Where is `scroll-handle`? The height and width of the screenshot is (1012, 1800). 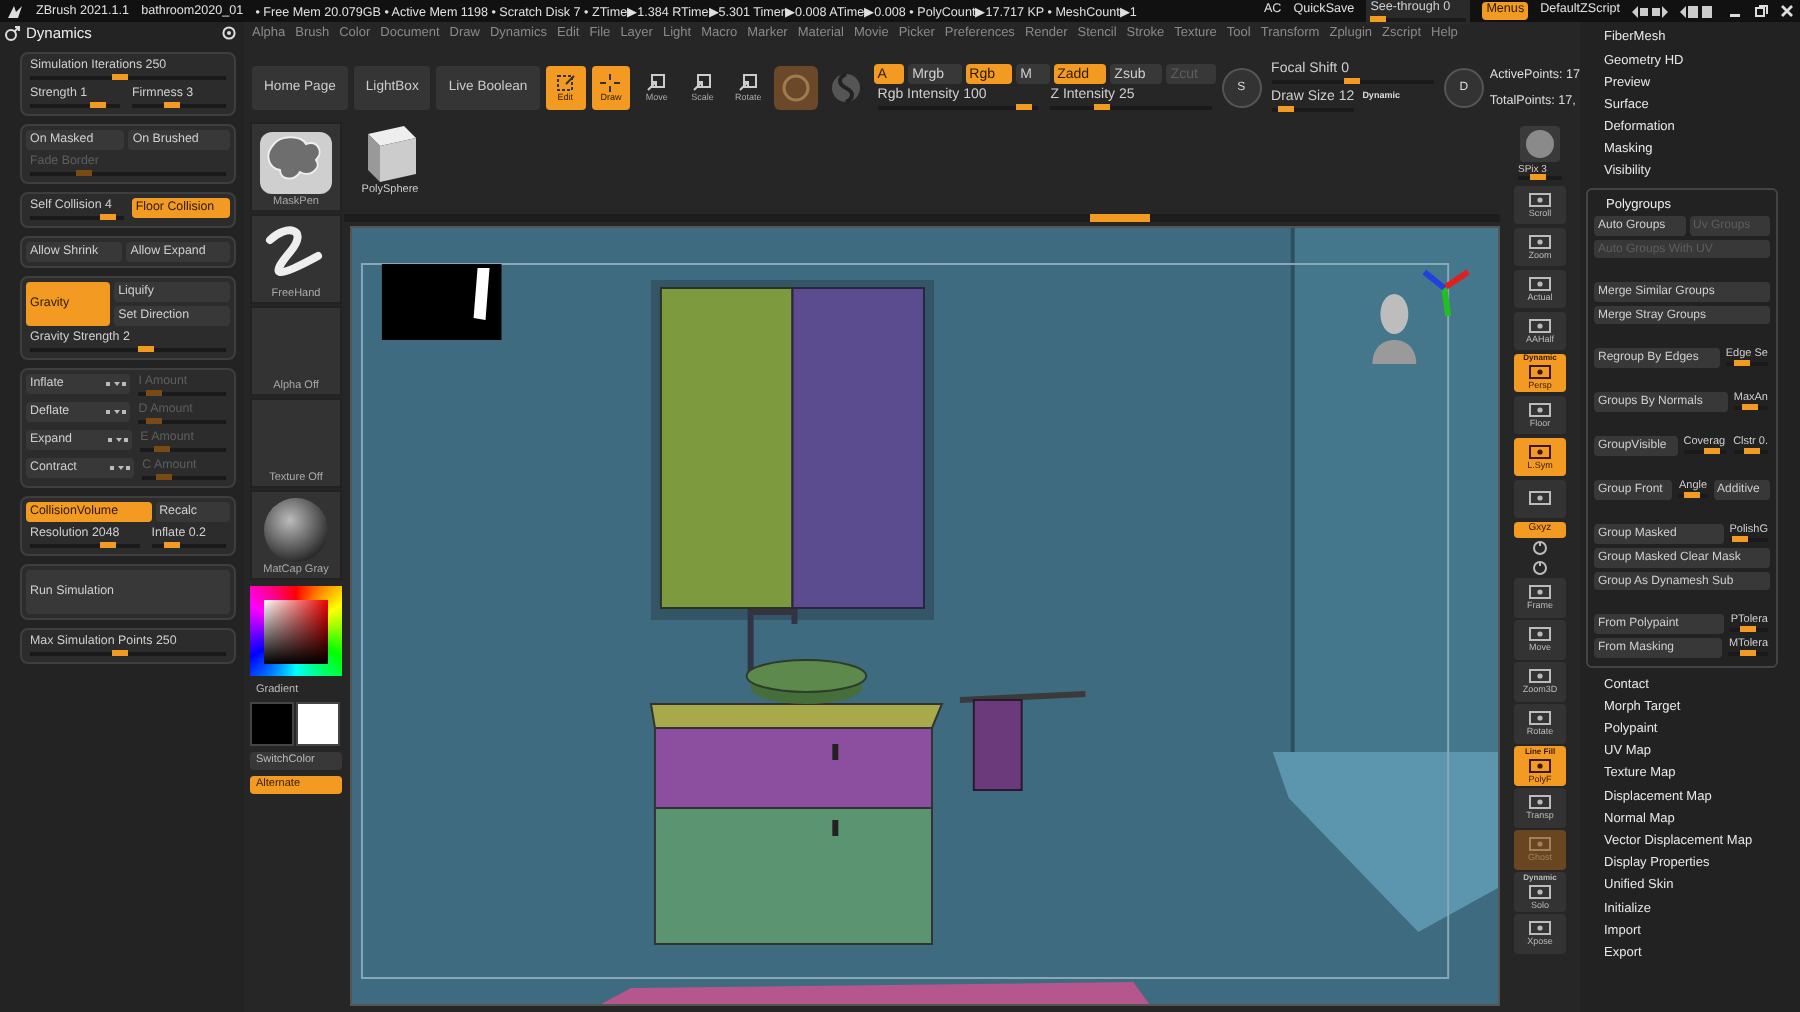
scroll-handle is located at coordinates (1120, 218).